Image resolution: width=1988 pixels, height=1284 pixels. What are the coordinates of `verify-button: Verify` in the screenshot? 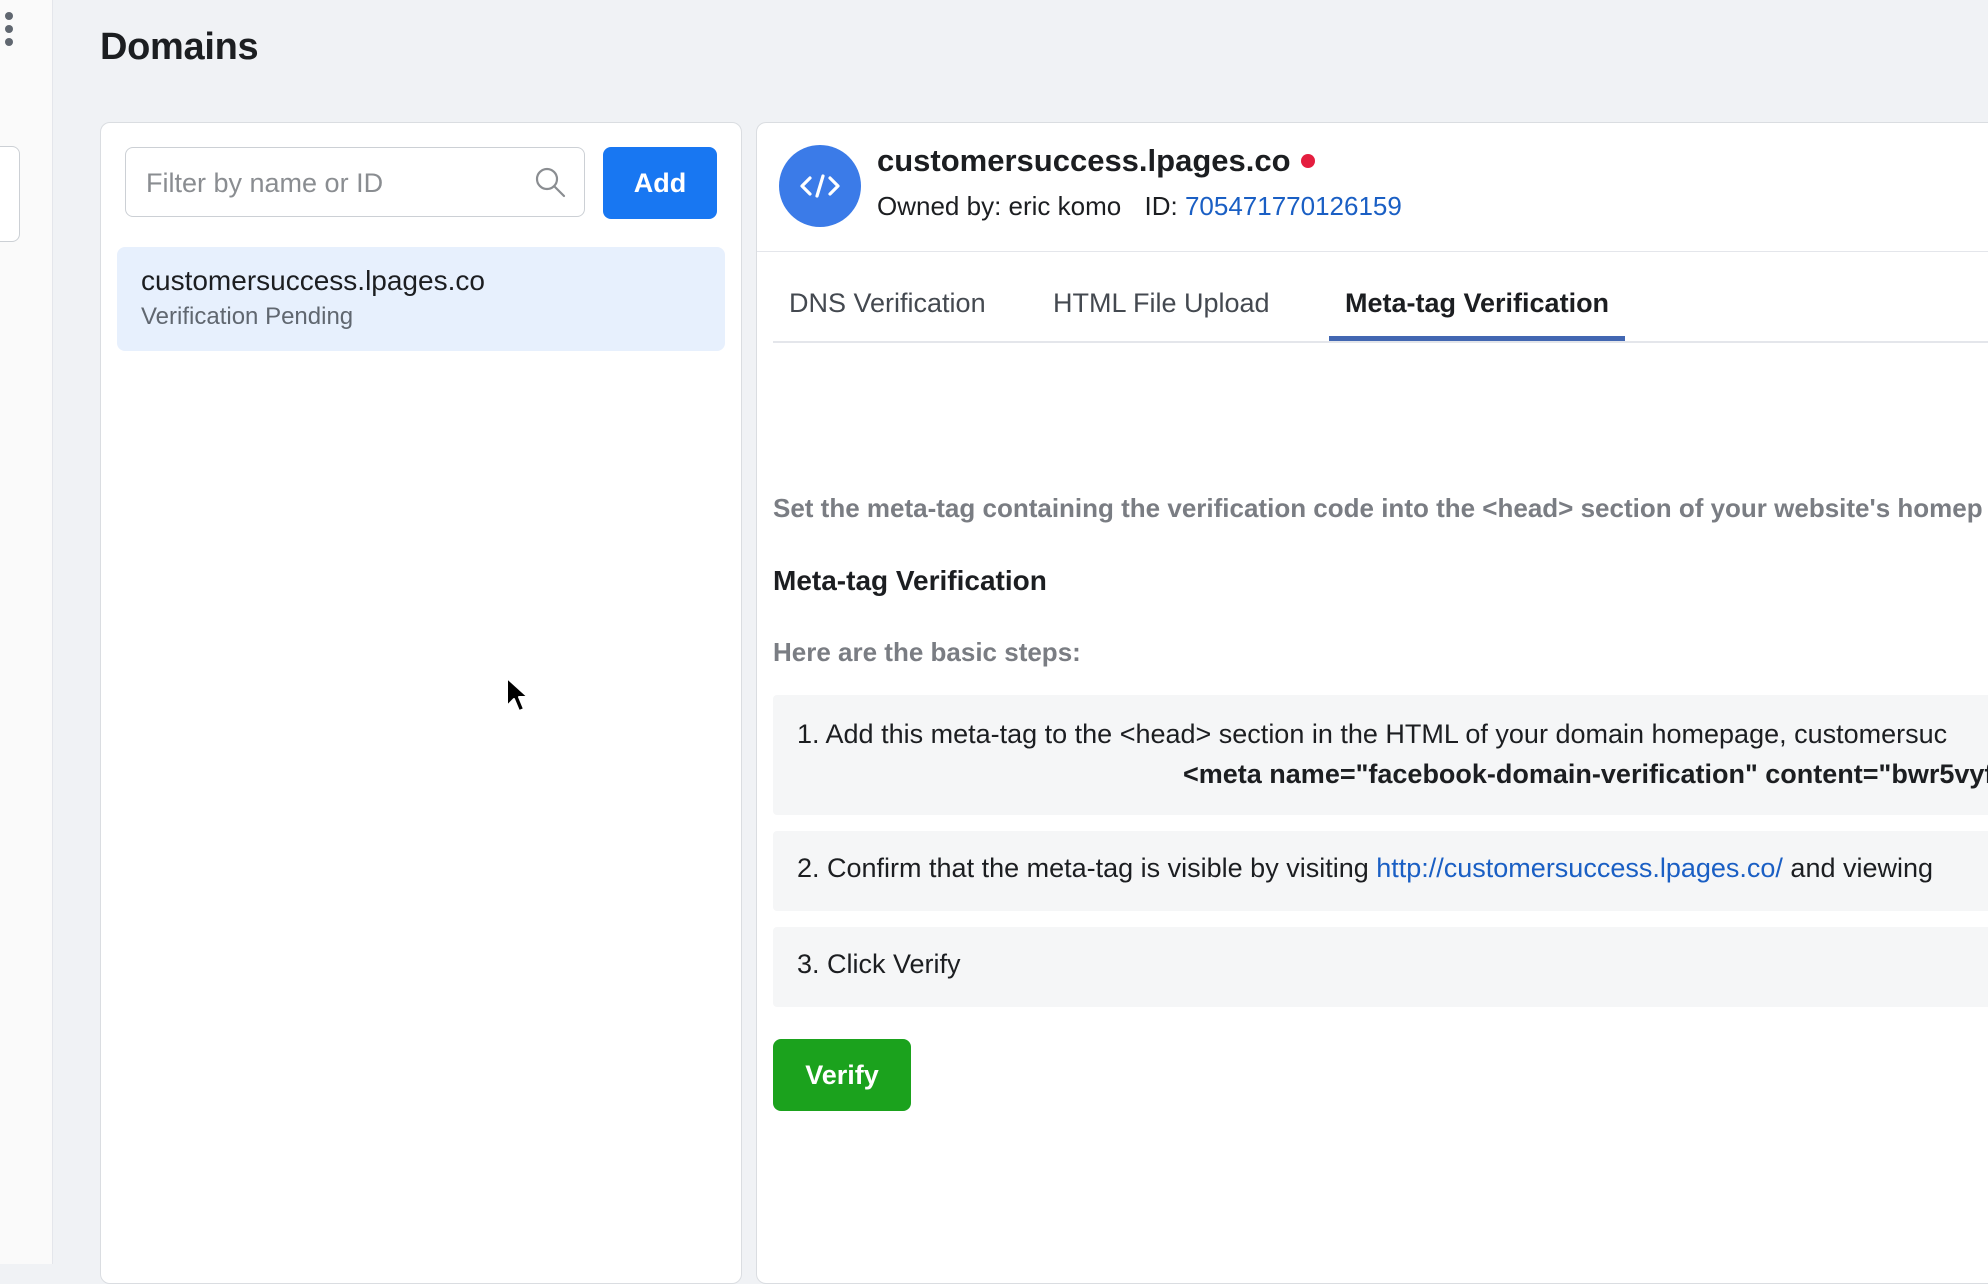 It's located at (842, 1075).